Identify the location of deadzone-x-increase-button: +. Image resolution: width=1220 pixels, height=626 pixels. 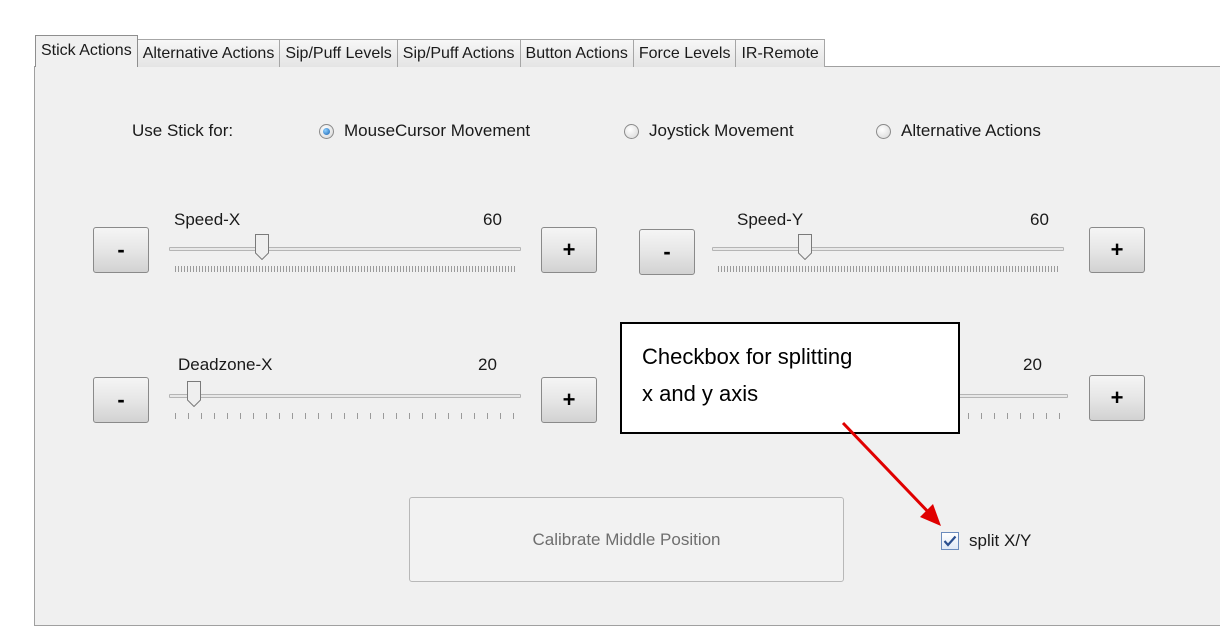
(569, 400).